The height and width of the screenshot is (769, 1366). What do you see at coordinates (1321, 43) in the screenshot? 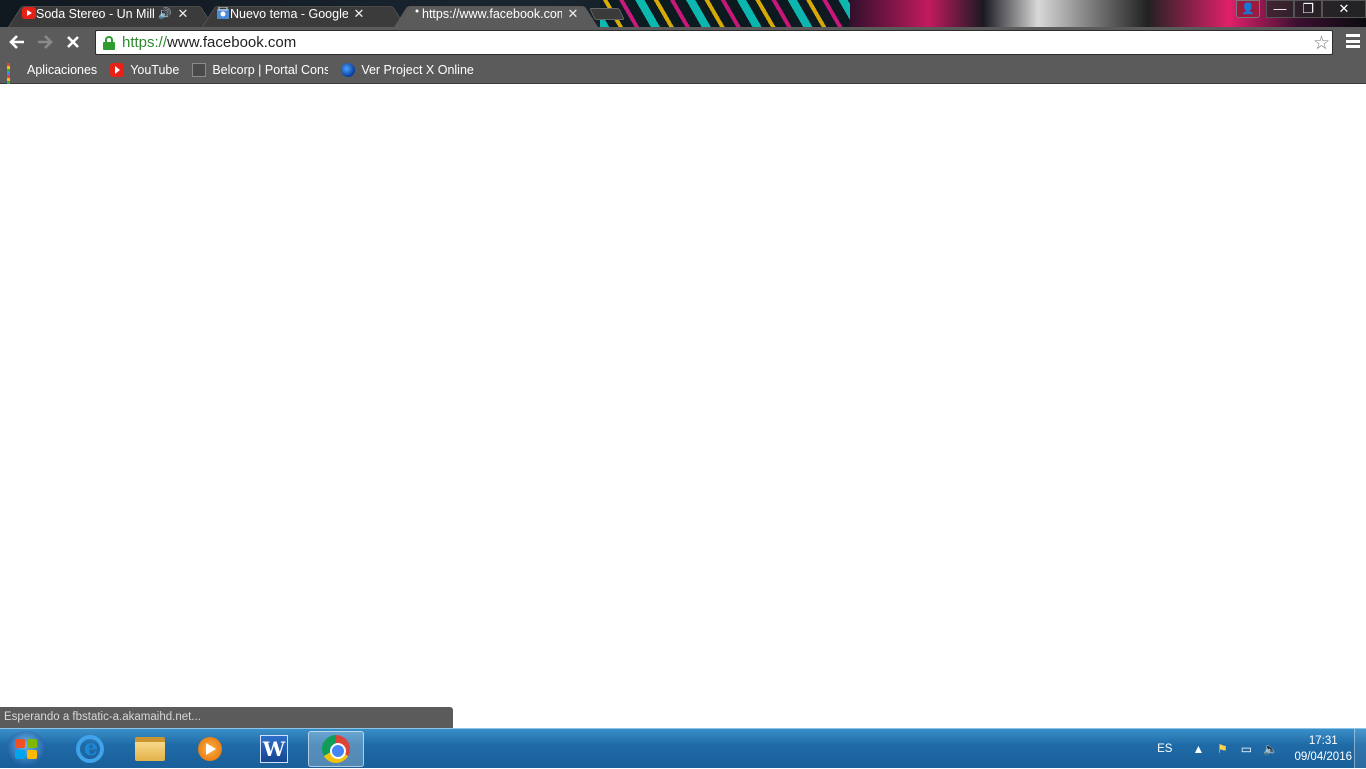
I see `bookmark-star-icon: ☆` at bounding box center [1321, 43].